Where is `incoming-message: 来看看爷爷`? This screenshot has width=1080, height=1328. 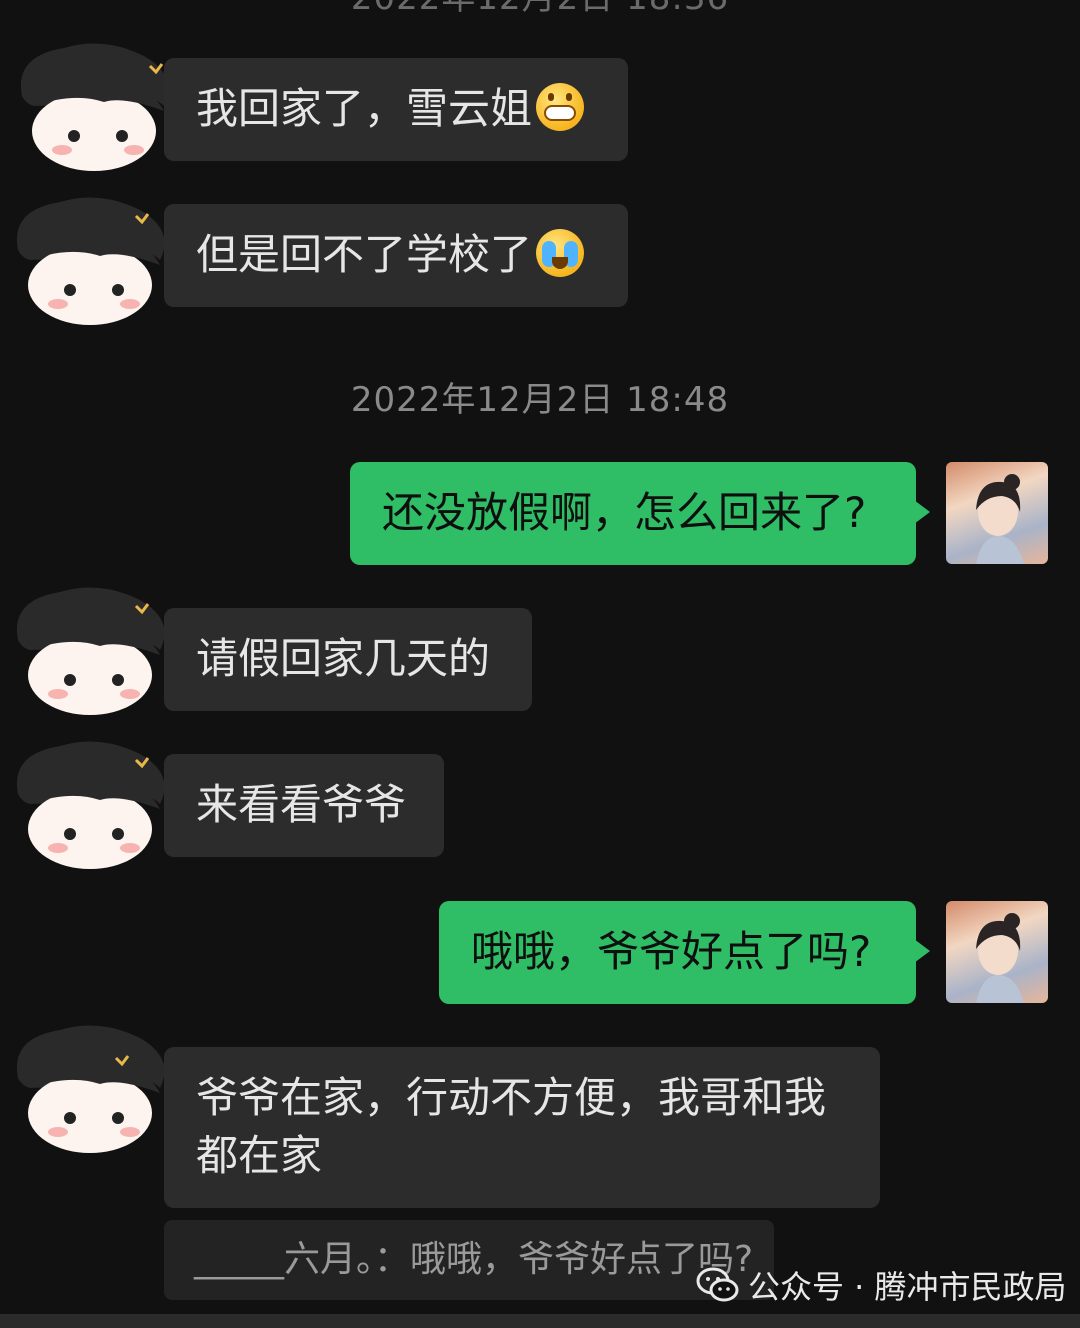 incoming-message: 来看看爷爷 is located at coordinates (304, 805).